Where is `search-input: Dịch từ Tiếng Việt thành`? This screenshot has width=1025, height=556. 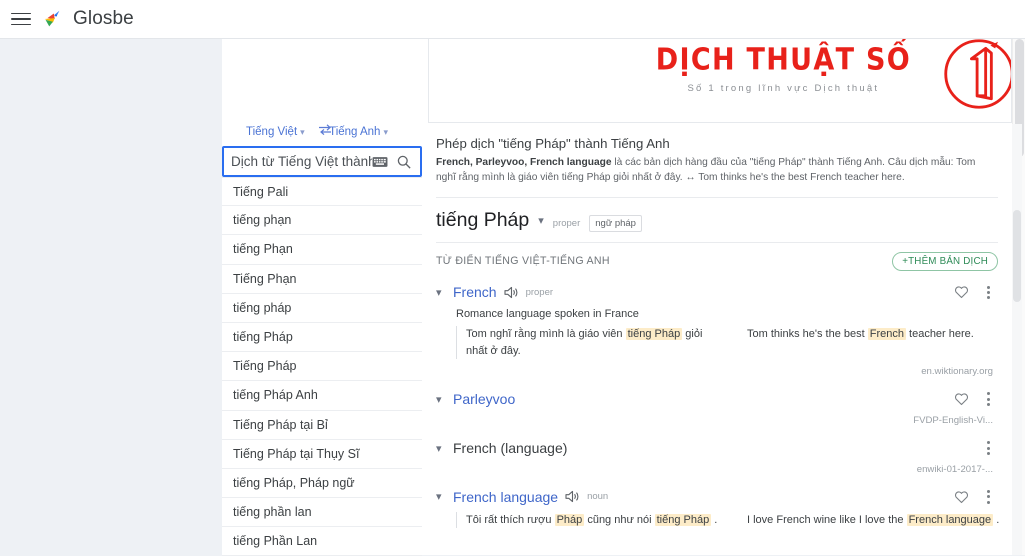 search-input: Dịch từ Tiếng Việt thành is located at coordinates (301, 161).